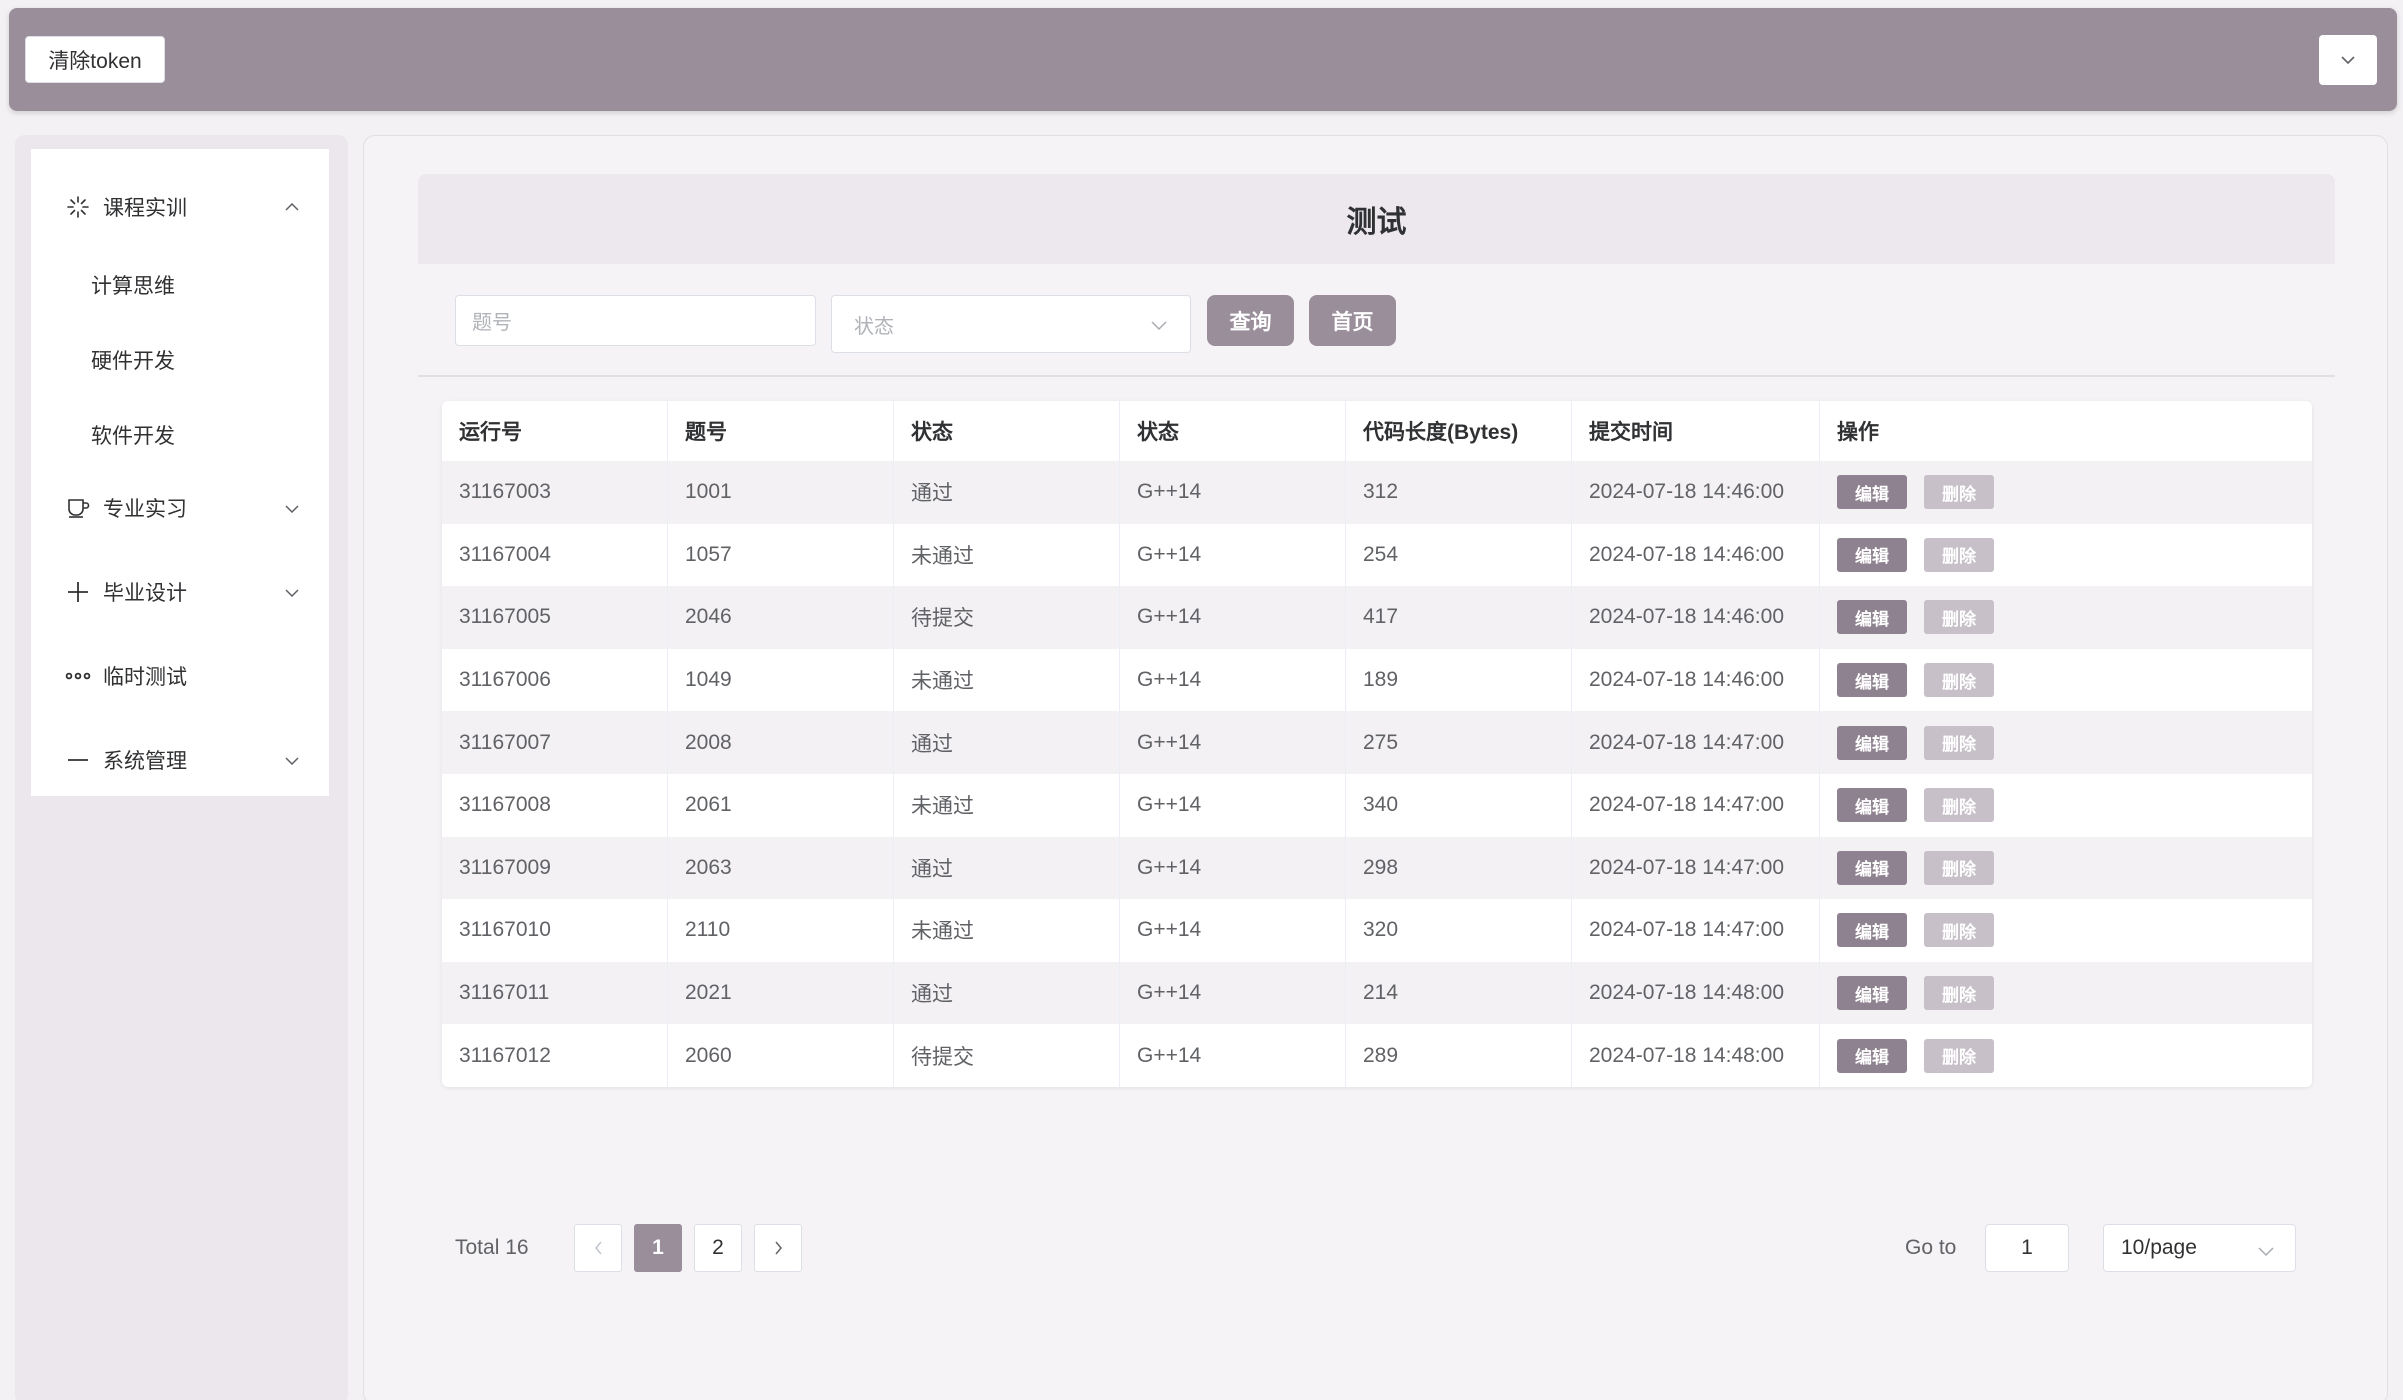 The width and height of the screenshot is (2403, 1400). I want to click on menu-item-hardware-dev: 硬件开发, so click(180, 360).